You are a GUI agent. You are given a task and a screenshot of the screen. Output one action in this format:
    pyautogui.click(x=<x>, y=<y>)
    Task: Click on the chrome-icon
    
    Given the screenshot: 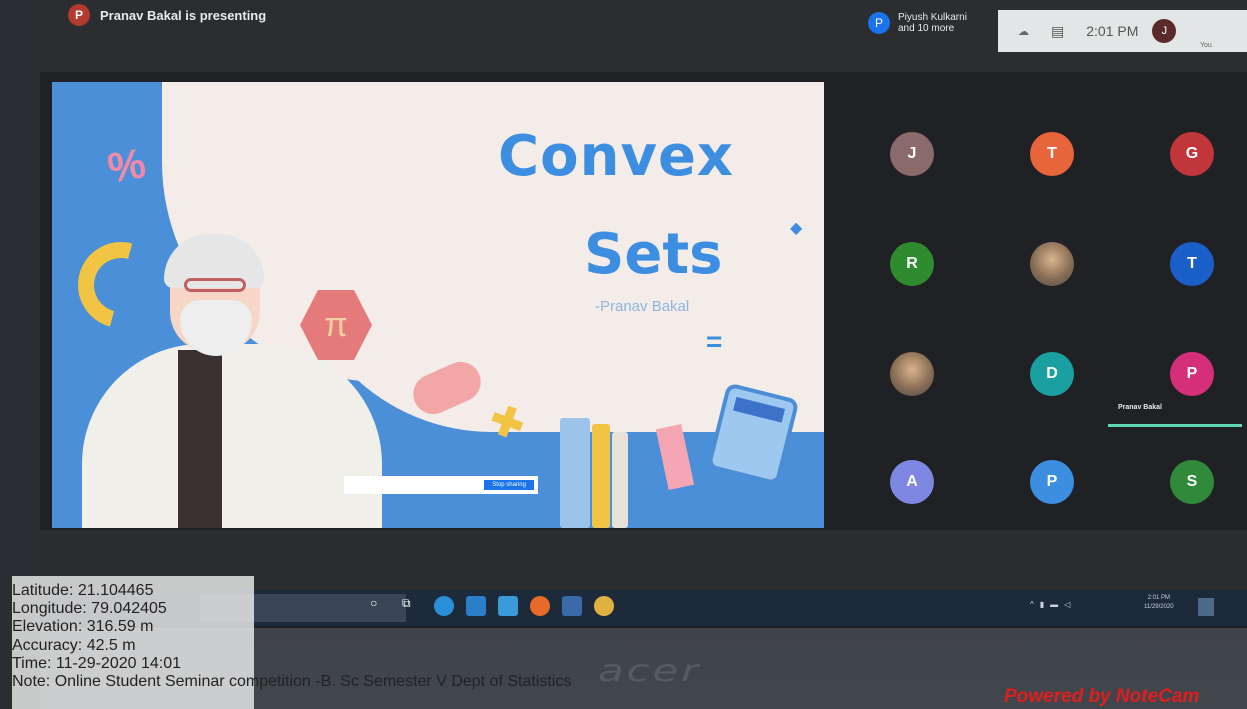 What is the action you would take?
    pyautogui.click(x=604, y=606)
    